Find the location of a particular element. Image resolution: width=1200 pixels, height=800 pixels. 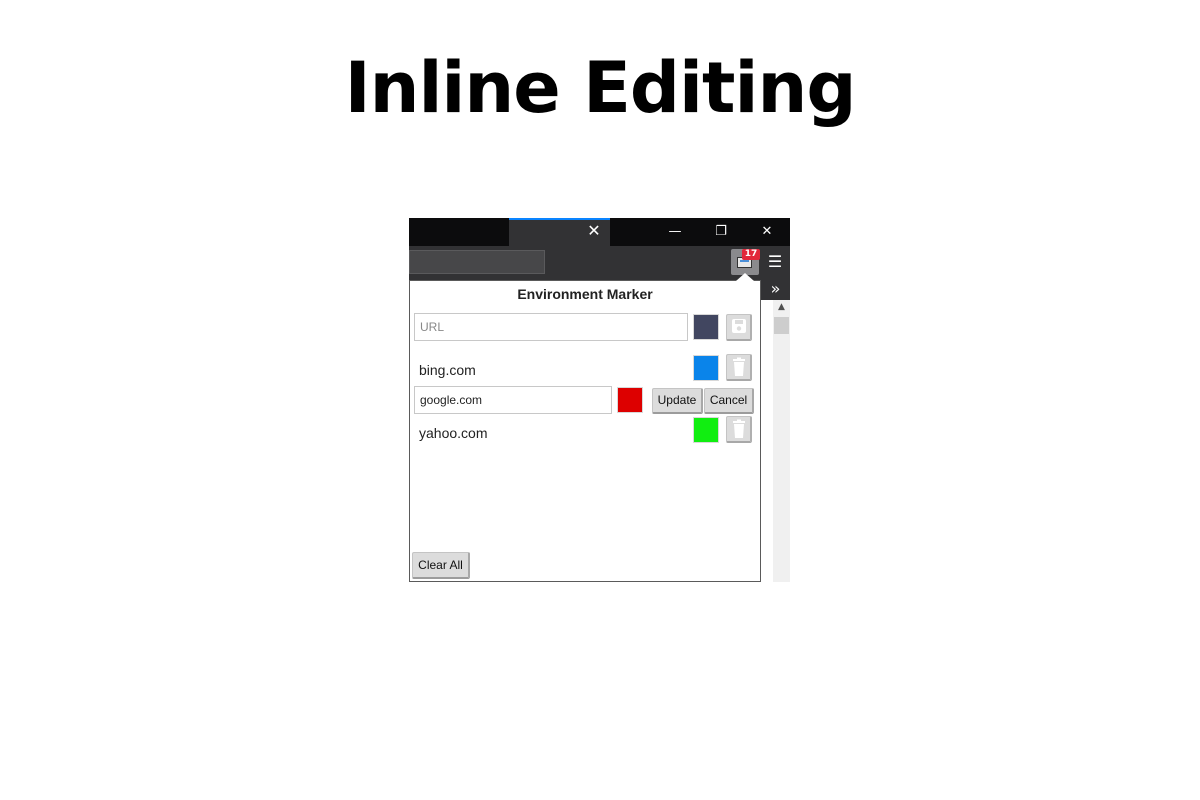

edit-url-input is located at coordinates (513, 400).